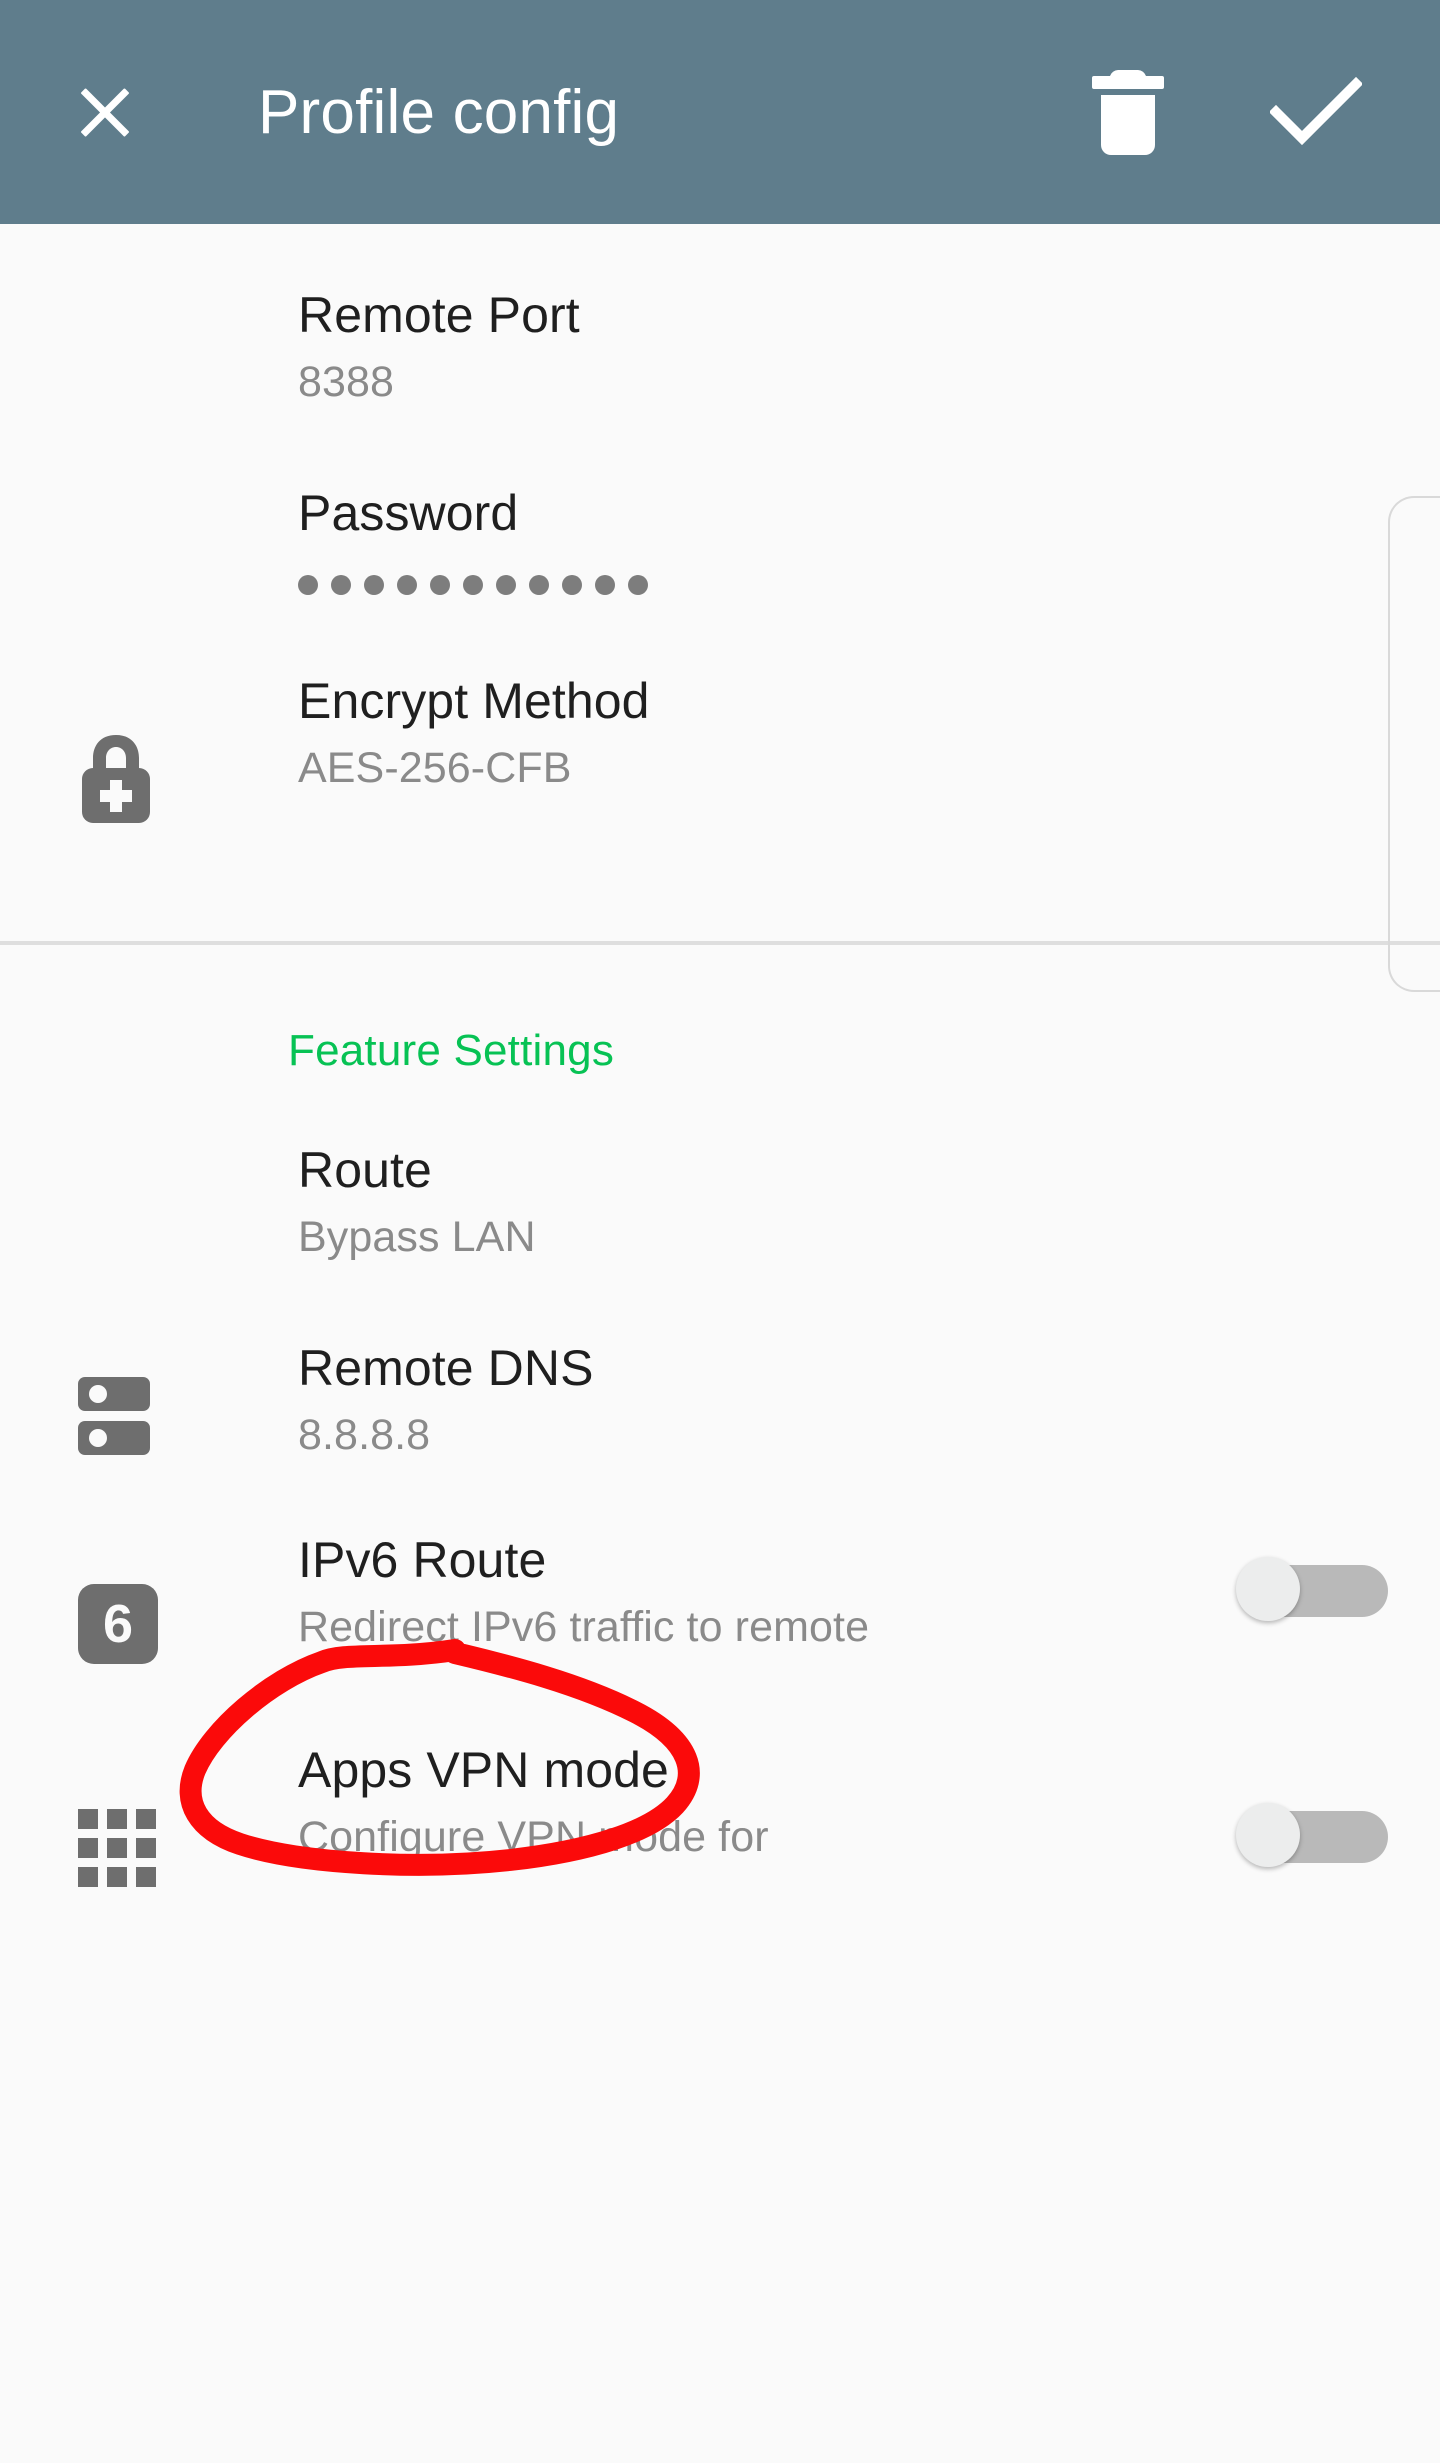  Describe the element at coordinates (133, 539) in the screenshot. I see `row-password-icon-slot` at that location.